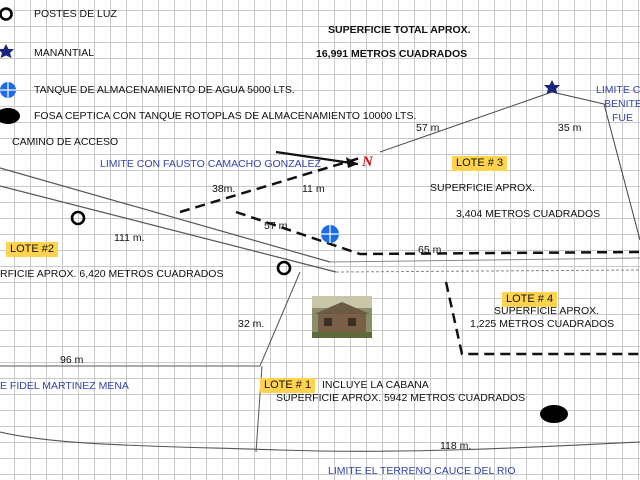 The width and height of the screenshot is (640, 480). I want to click on measure-65m: 65 m, so click(430, 250).